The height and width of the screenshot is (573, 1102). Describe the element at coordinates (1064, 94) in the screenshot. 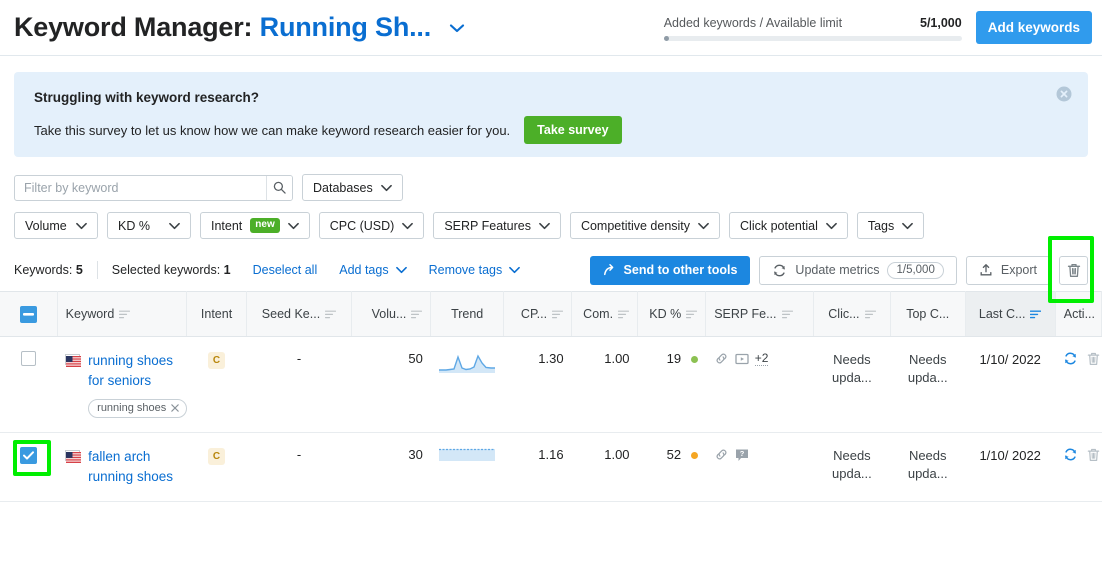

I see `close-circle-icon` at that location.